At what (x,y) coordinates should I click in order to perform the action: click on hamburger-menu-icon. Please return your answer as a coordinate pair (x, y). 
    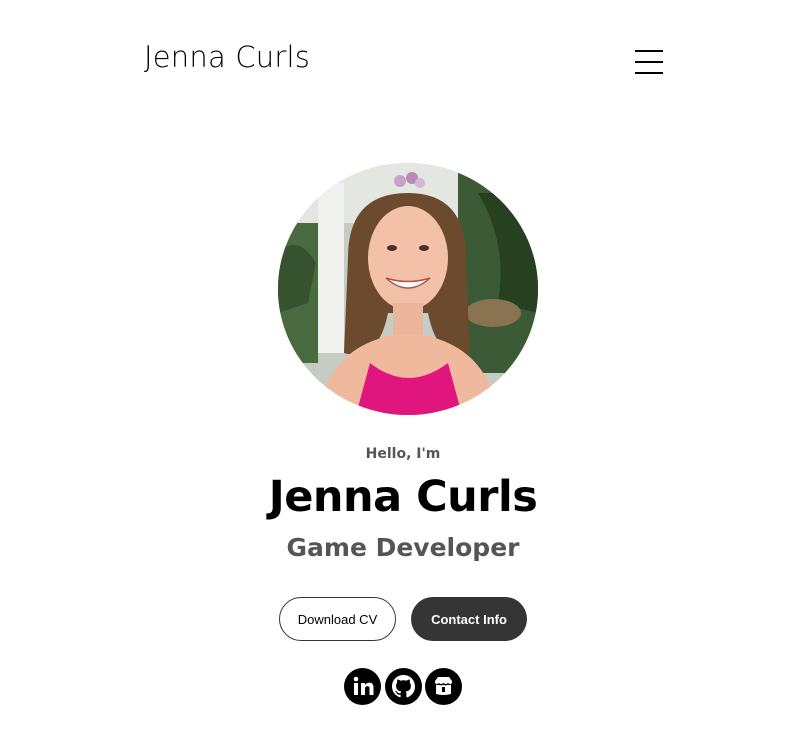
    Looking at the image, I should click on (649, 62).